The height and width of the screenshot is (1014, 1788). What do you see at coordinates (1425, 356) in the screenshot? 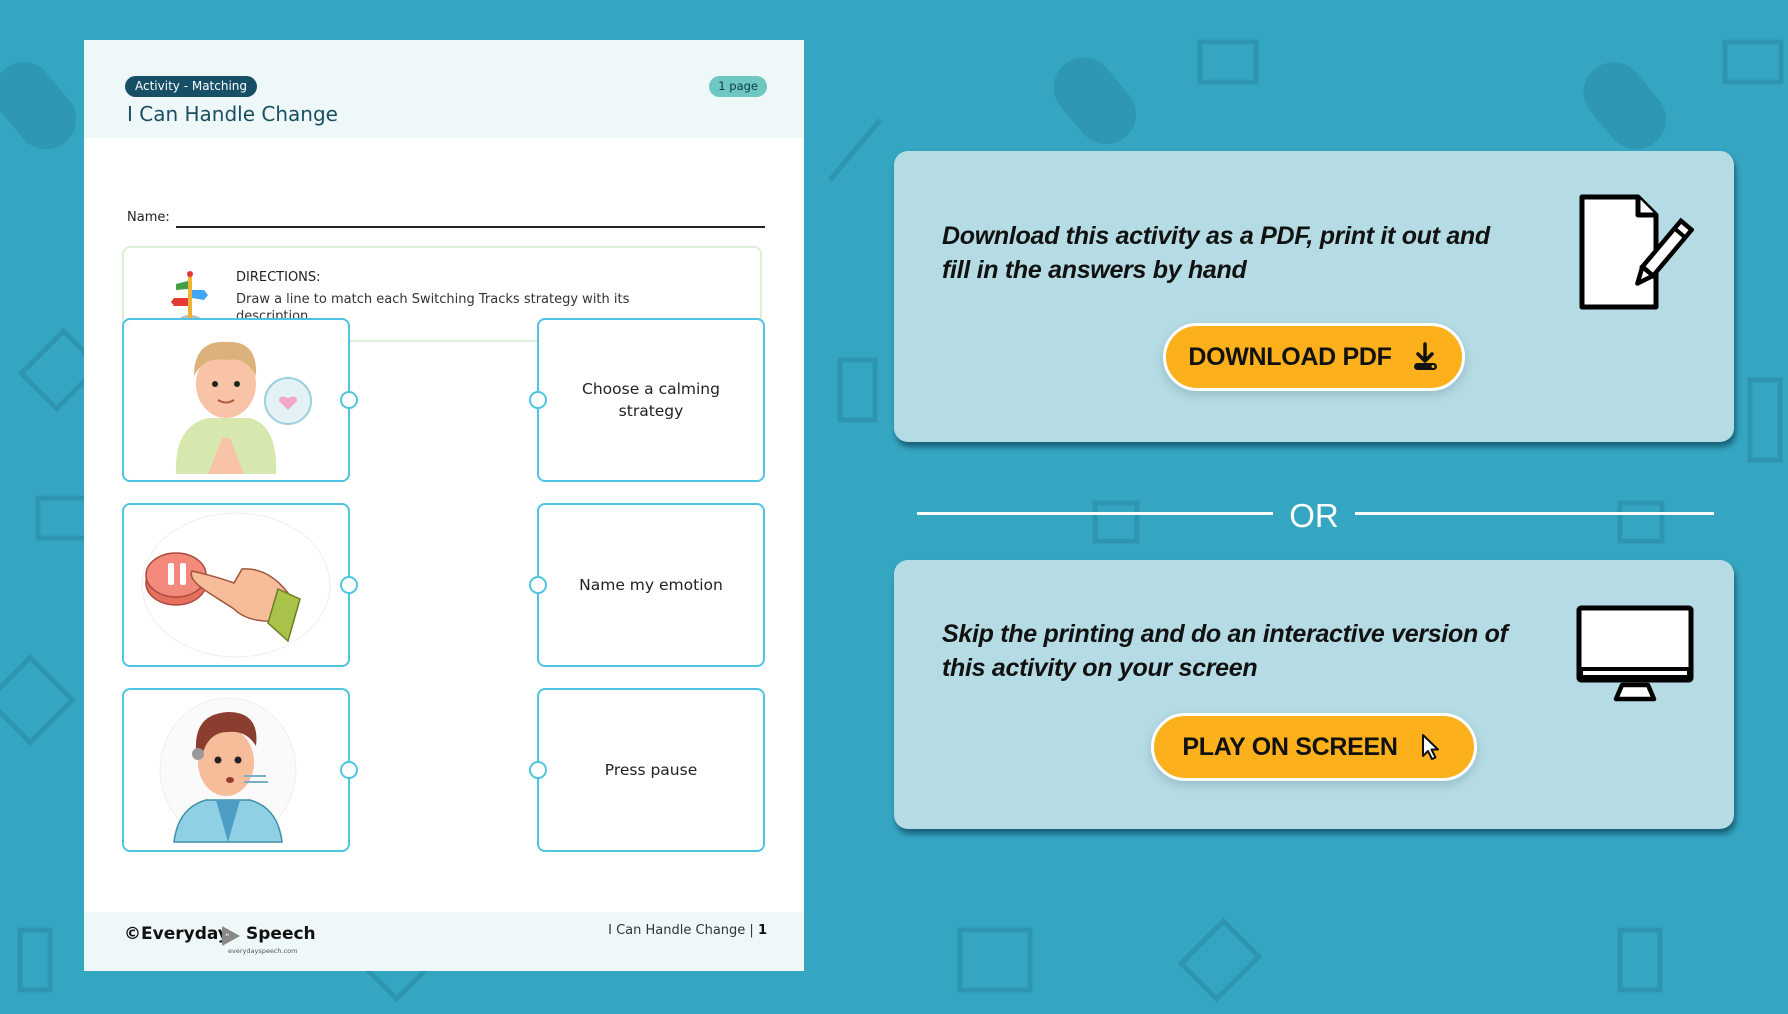
I see `download-icon` at bounding box center [1425, 356].